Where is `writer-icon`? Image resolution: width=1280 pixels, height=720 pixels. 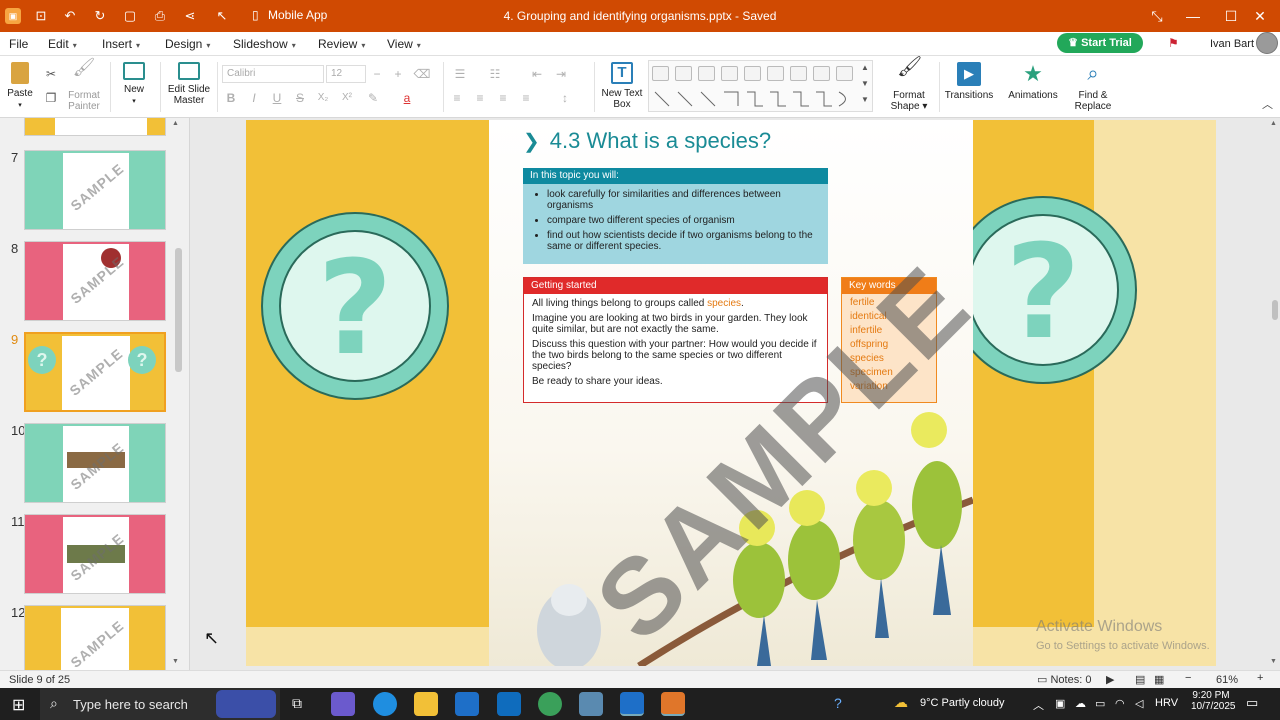 writer-icon is located at coordinates (632, 704).